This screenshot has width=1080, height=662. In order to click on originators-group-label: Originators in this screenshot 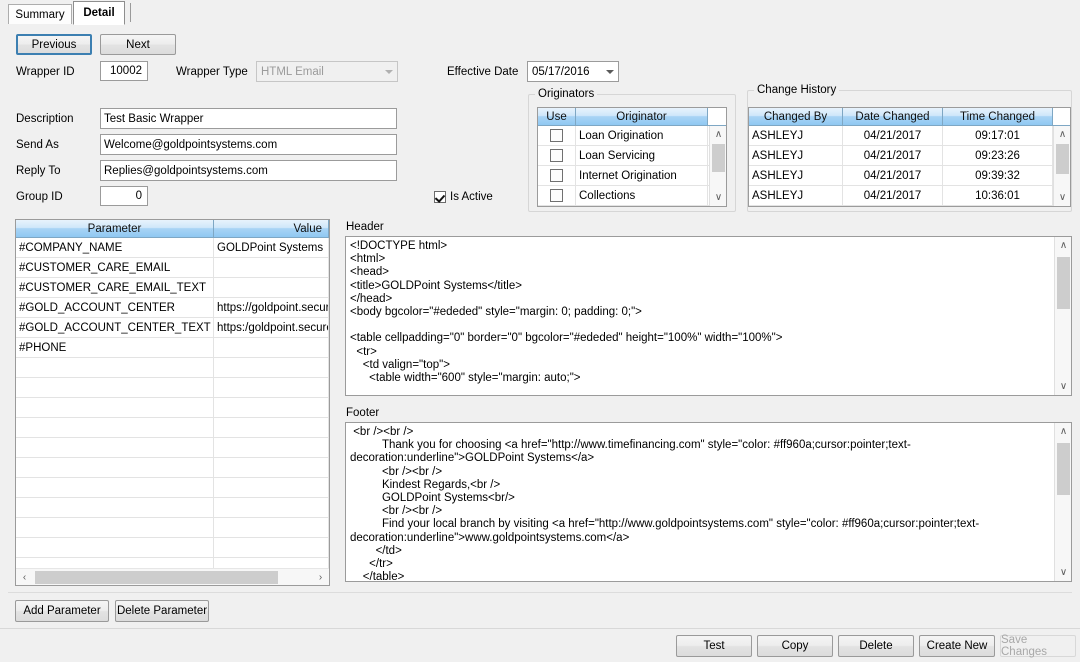, I will do `click(566, 94)`.